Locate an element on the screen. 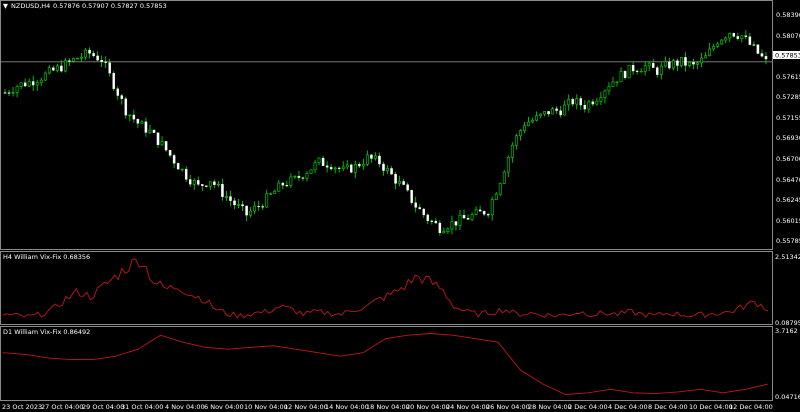  main-symbol-title: NZDUSD,H4 is located at coordinates (30, 6).